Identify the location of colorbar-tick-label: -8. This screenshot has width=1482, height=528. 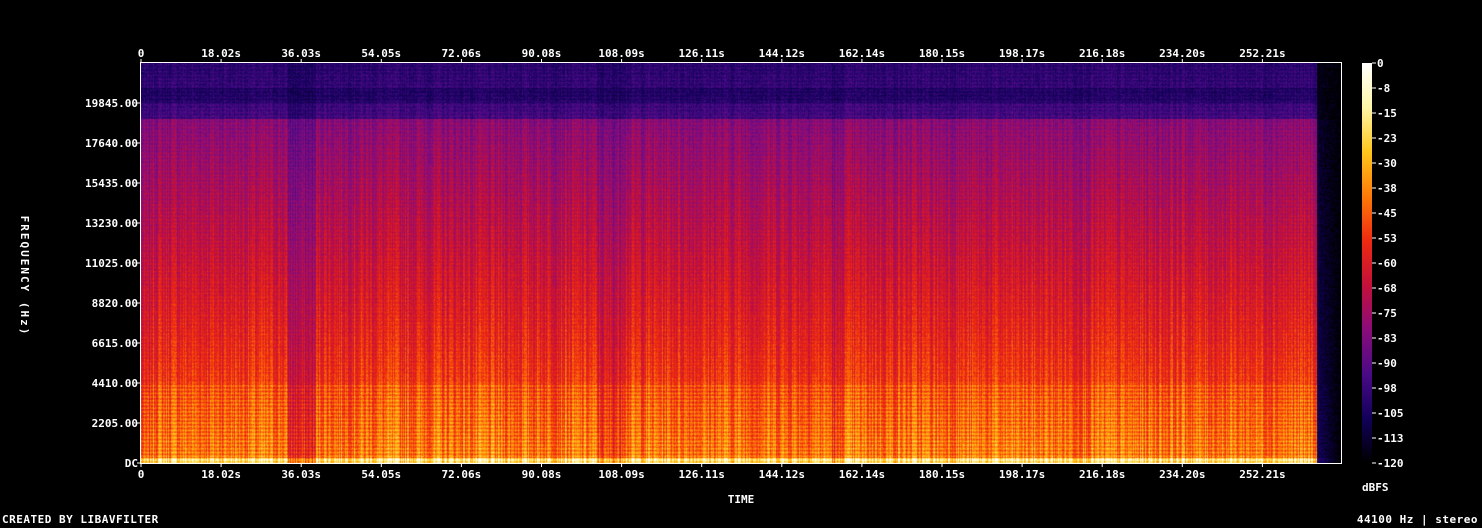
(1383, 88).